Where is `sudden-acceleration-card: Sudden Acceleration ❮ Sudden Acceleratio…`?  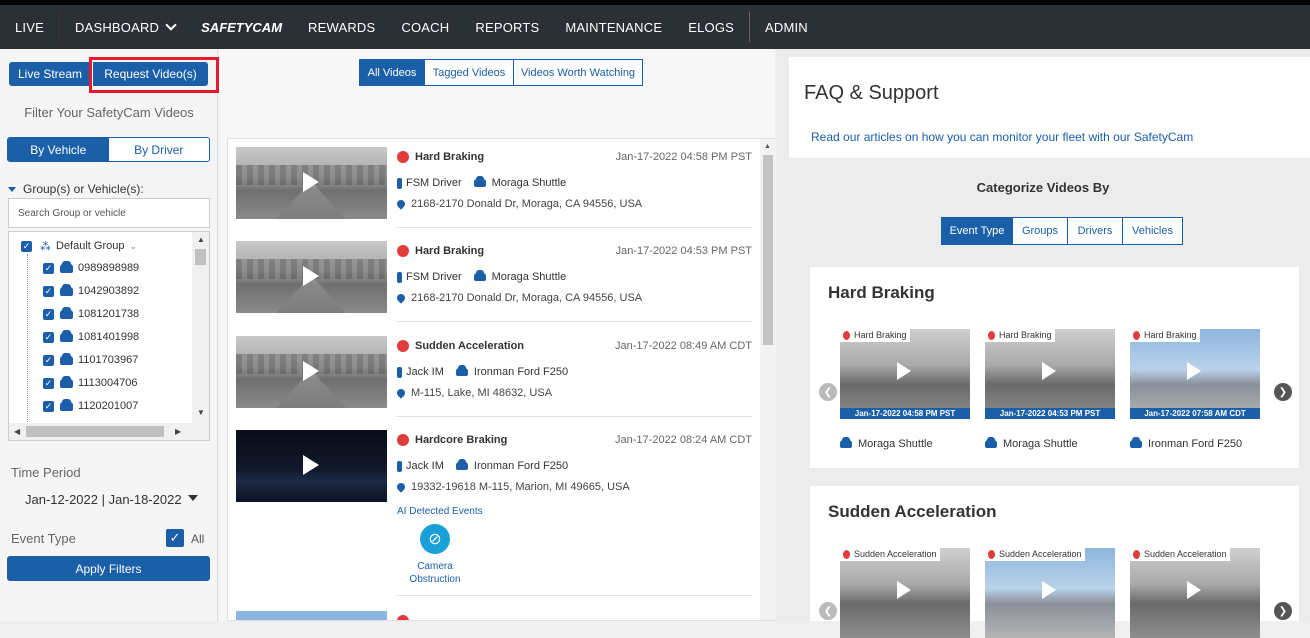 sudden-acceleration-card: Sudden Acceleration ❮ Sudden Acceleratio… is located at coordinates (1054, 562).